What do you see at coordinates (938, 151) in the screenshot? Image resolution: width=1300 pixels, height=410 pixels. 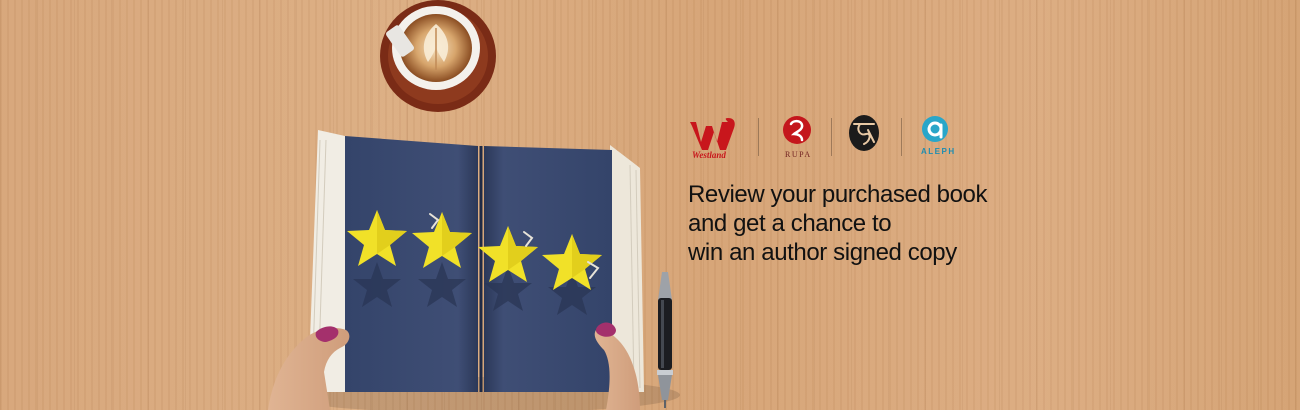 I see `aleph-label: ALEPH` at bounding box center [938, 151].